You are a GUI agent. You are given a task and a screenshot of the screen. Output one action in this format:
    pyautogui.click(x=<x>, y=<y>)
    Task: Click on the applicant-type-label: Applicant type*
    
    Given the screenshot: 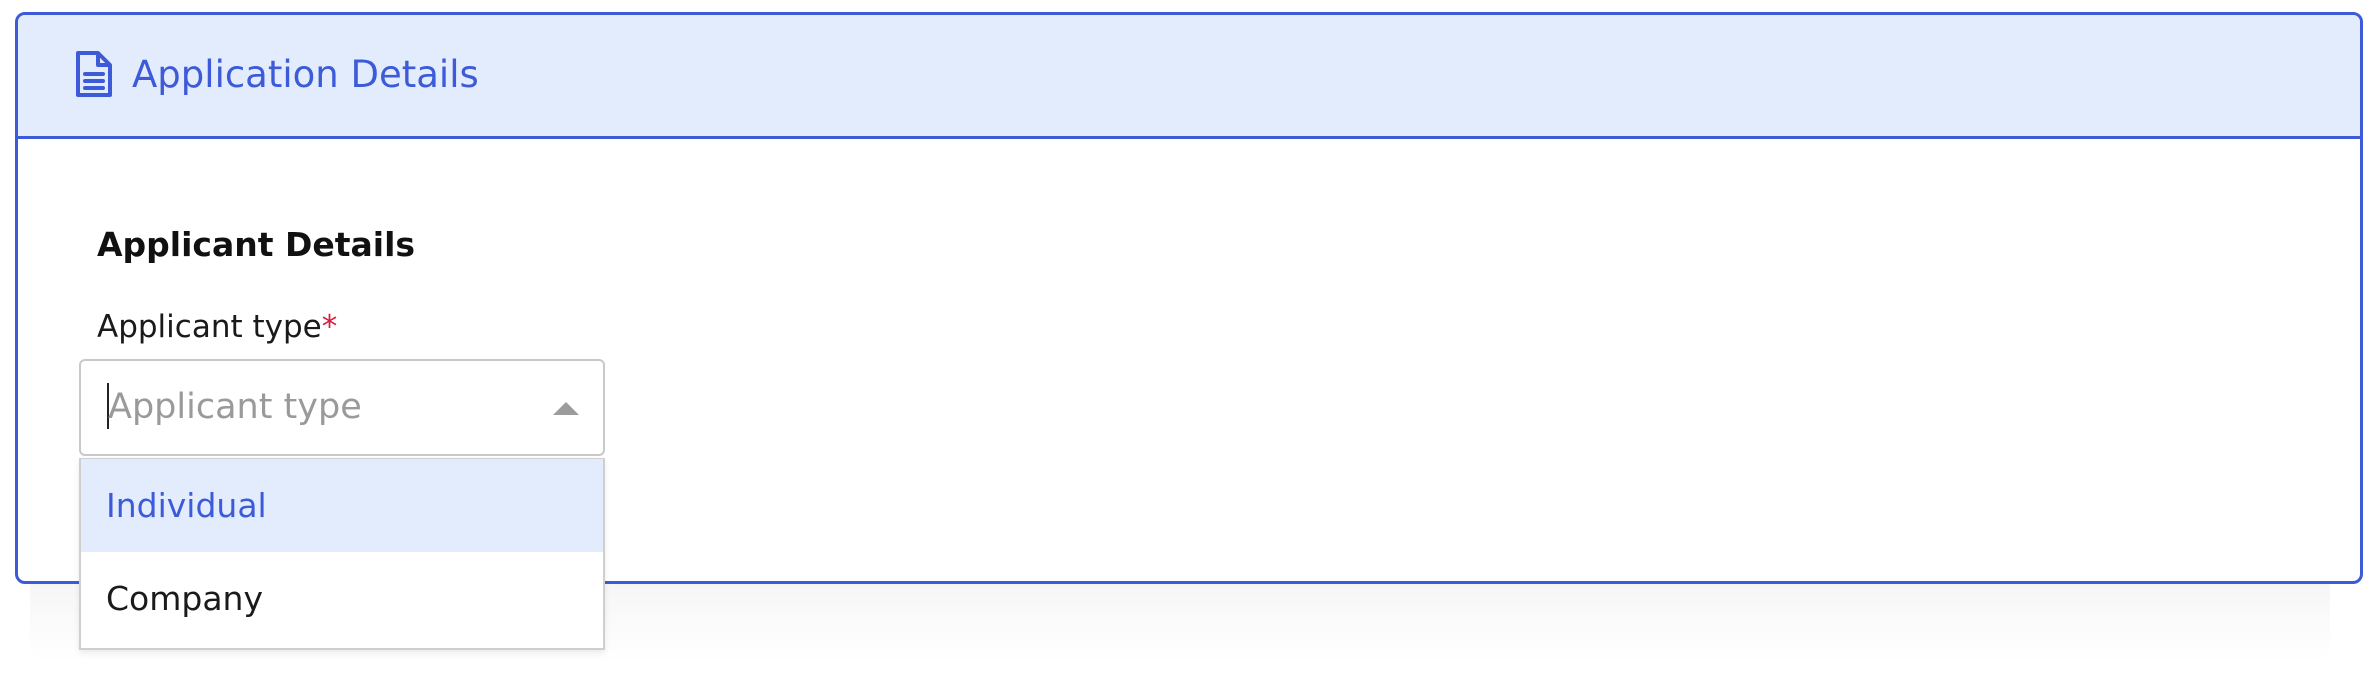 What is the action you would take?
    pyautogui.click(x=217, y=327)
    